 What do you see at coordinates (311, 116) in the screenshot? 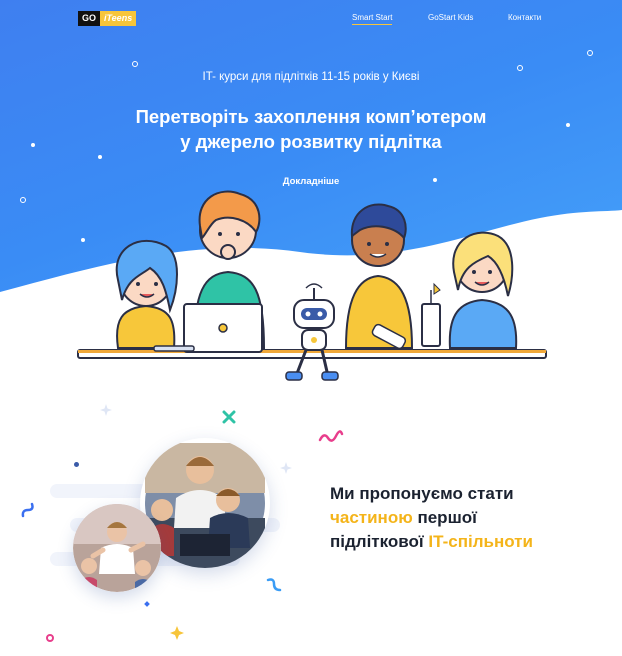
I see `headline-line-1: Перетворіть захоплення комп’ютером` at bounding box center [311, 116].